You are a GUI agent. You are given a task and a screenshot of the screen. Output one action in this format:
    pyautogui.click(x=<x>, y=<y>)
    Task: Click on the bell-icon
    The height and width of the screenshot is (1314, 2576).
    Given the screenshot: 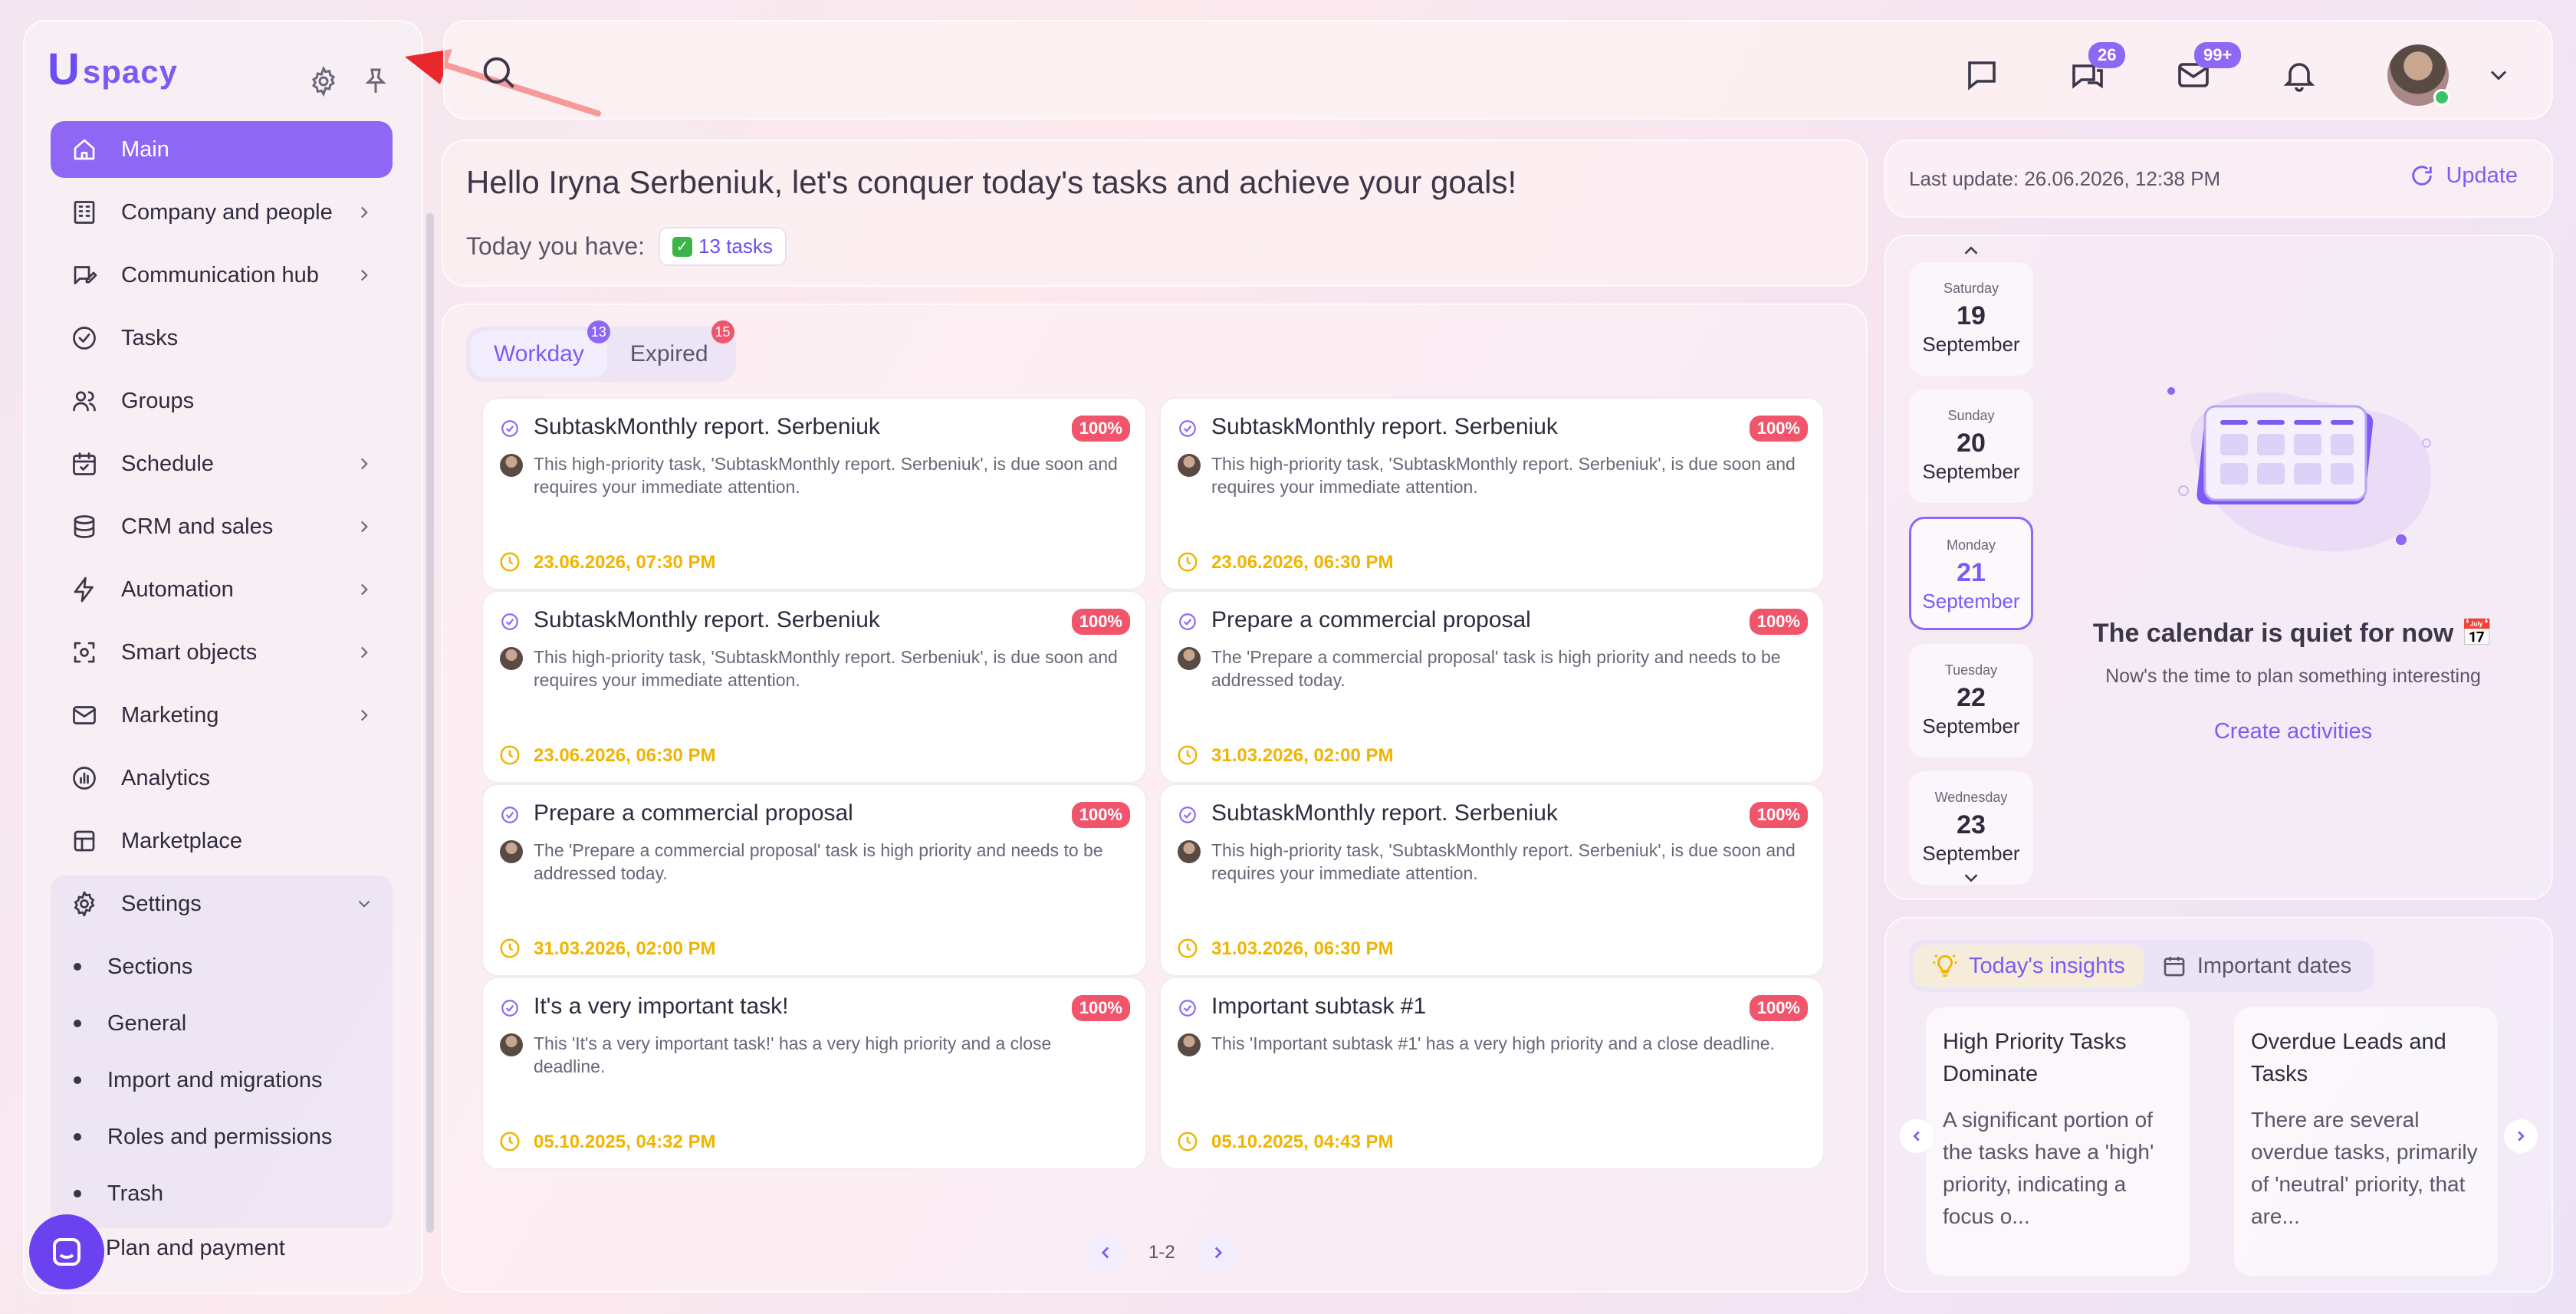 What is the action you would take?
    pyautogui.click(x=2299, y=75)
    